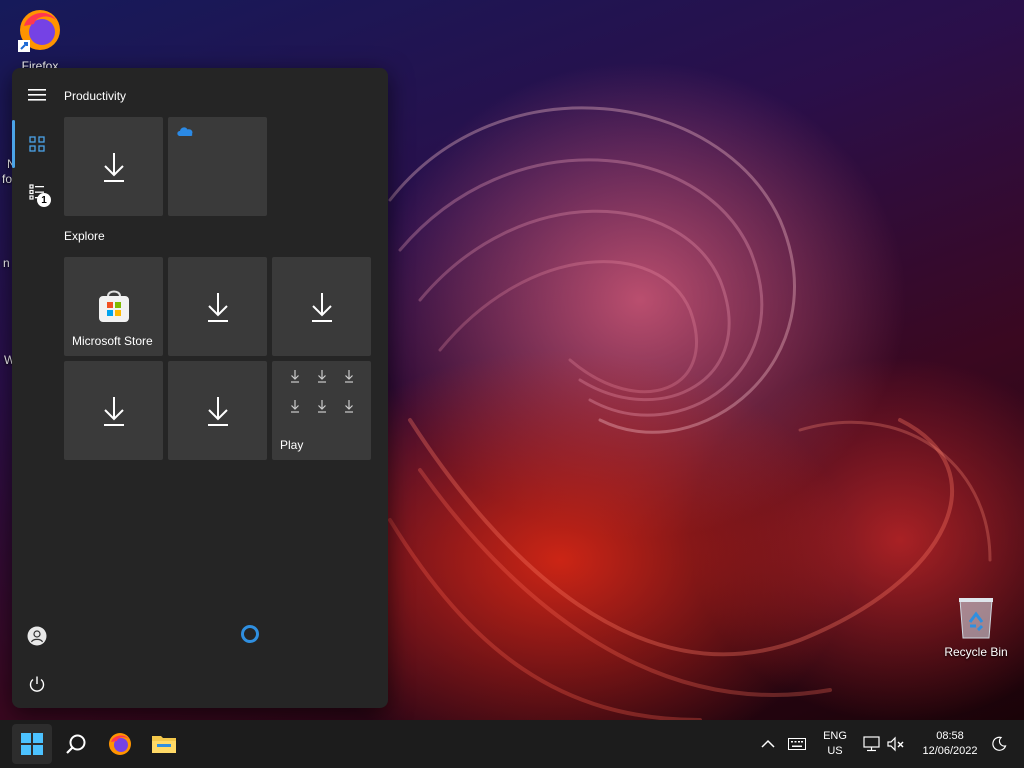  I want to click on user-account-button, so click(37, 636).